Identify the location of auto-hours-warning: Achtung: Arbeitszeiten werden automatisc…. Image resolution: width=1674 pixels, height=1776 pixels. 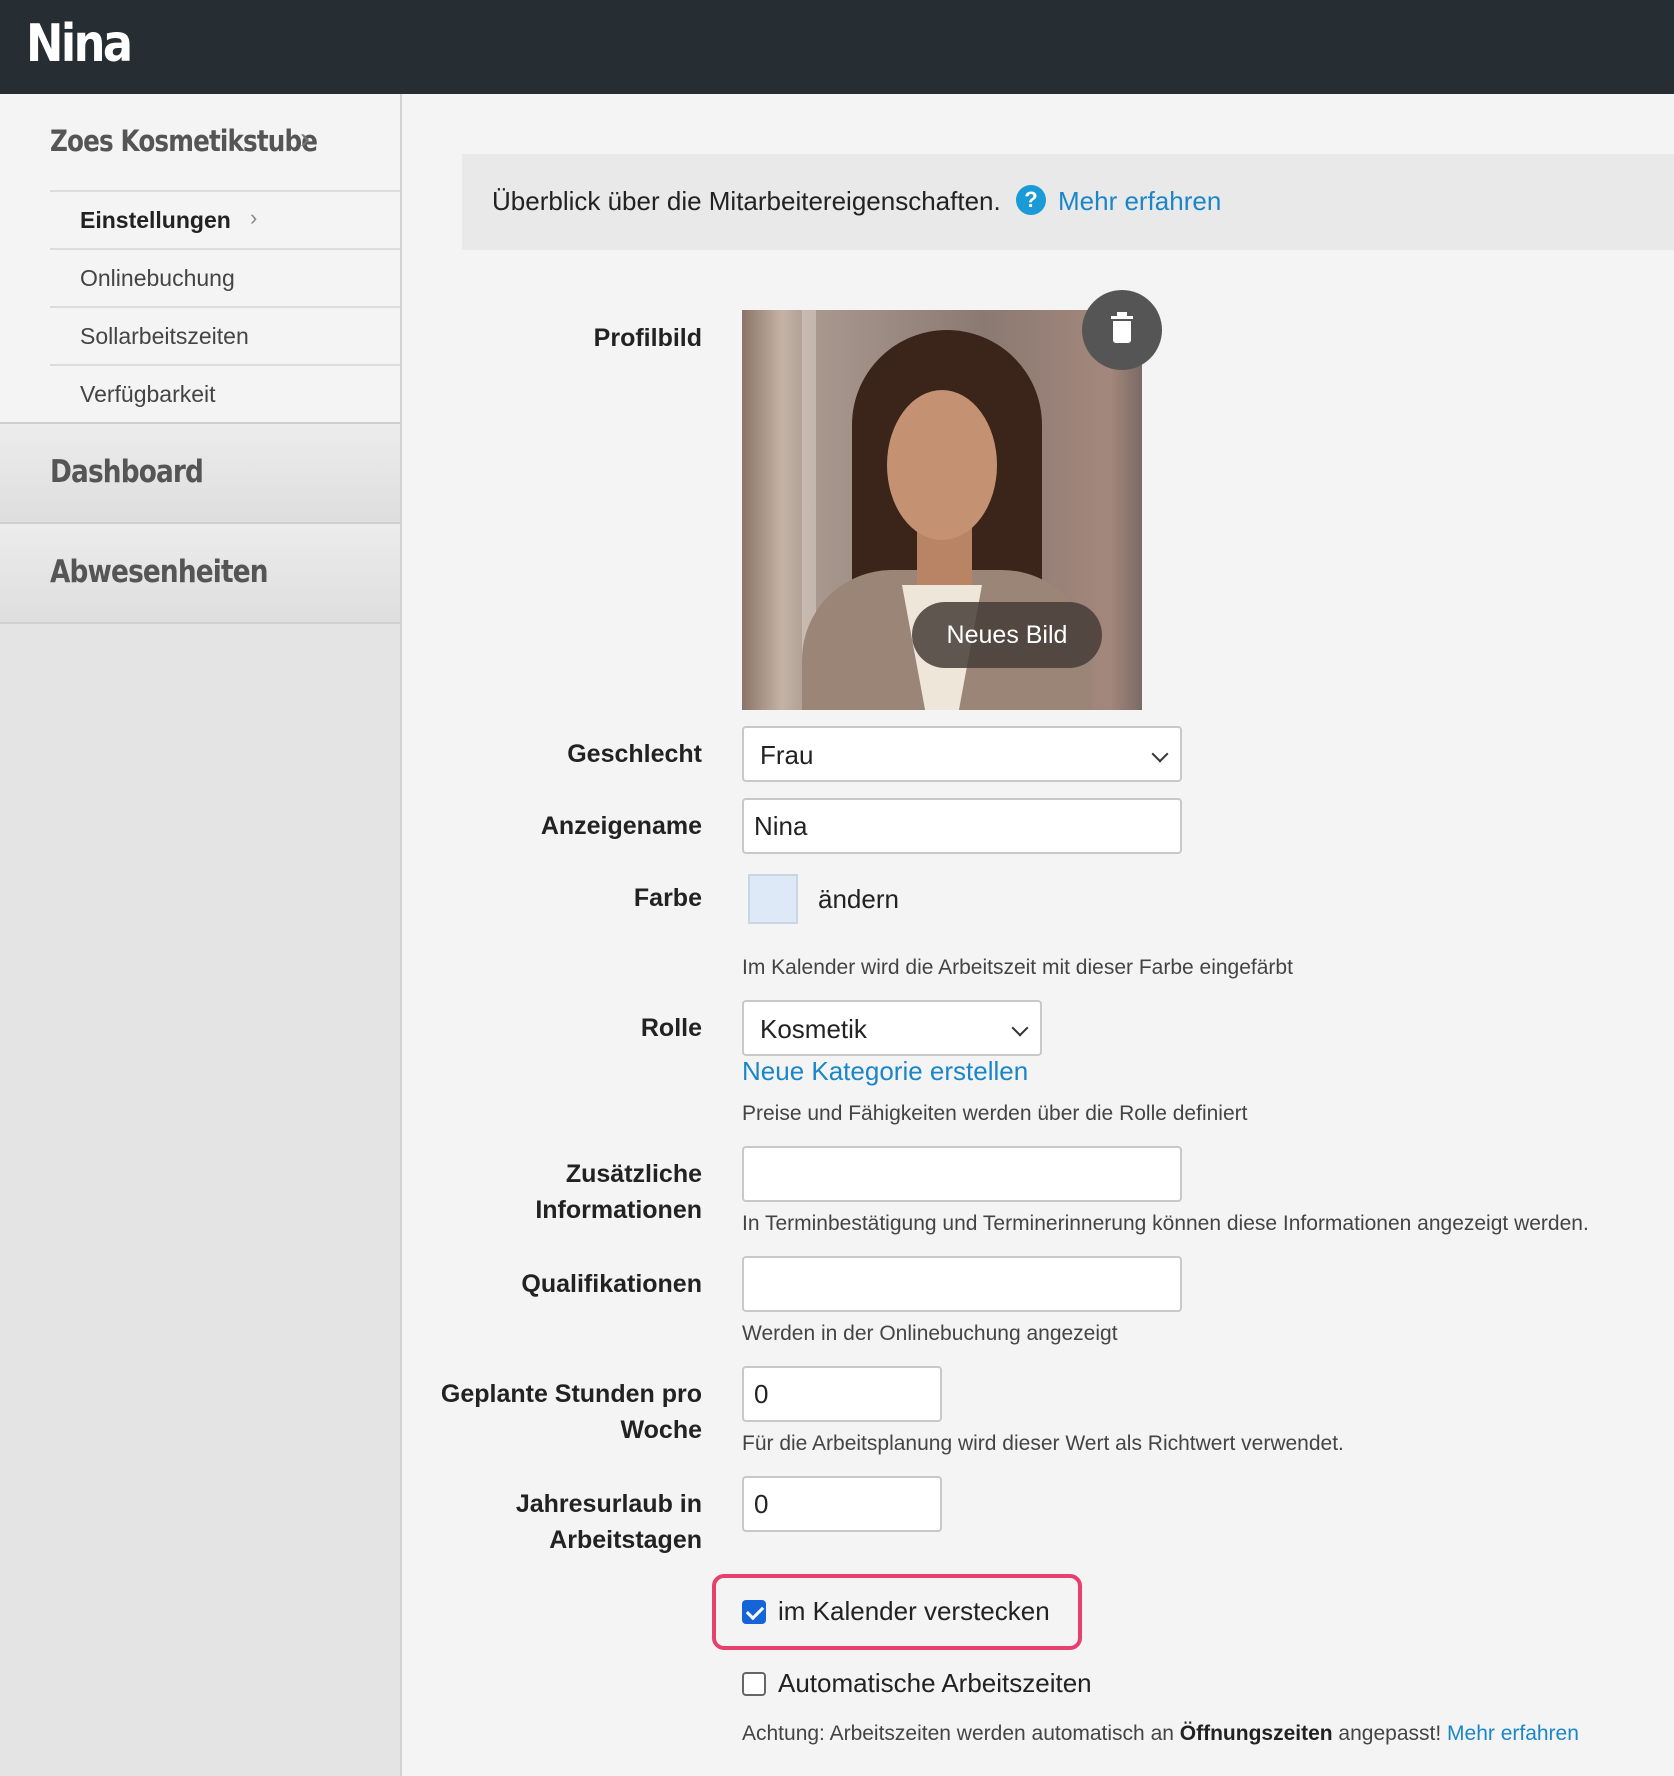
(1160, 1734).